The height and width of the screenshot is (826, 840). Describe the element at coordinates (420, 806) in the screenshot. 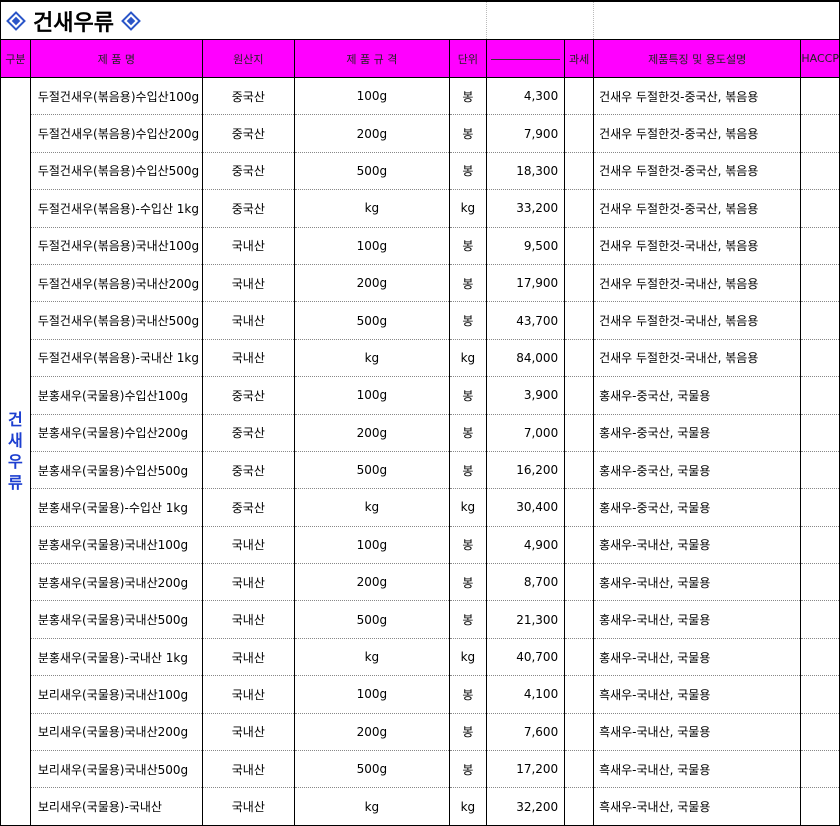

I see `table-row: 보리새우(국물용)-국내산 국내산 kg kg 32,200 흑새우-국내산, 국물용` at that location.